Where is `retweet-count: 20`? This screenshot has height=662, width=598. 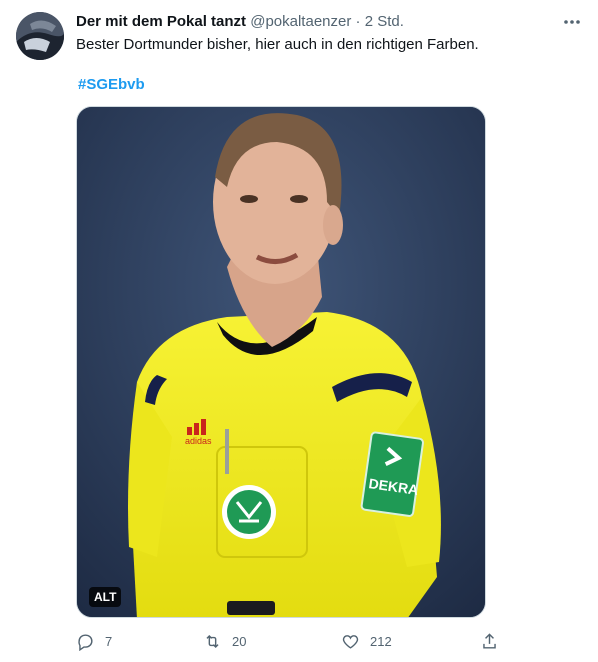 retweet-count: 20 is located at coordinates (239, 641).